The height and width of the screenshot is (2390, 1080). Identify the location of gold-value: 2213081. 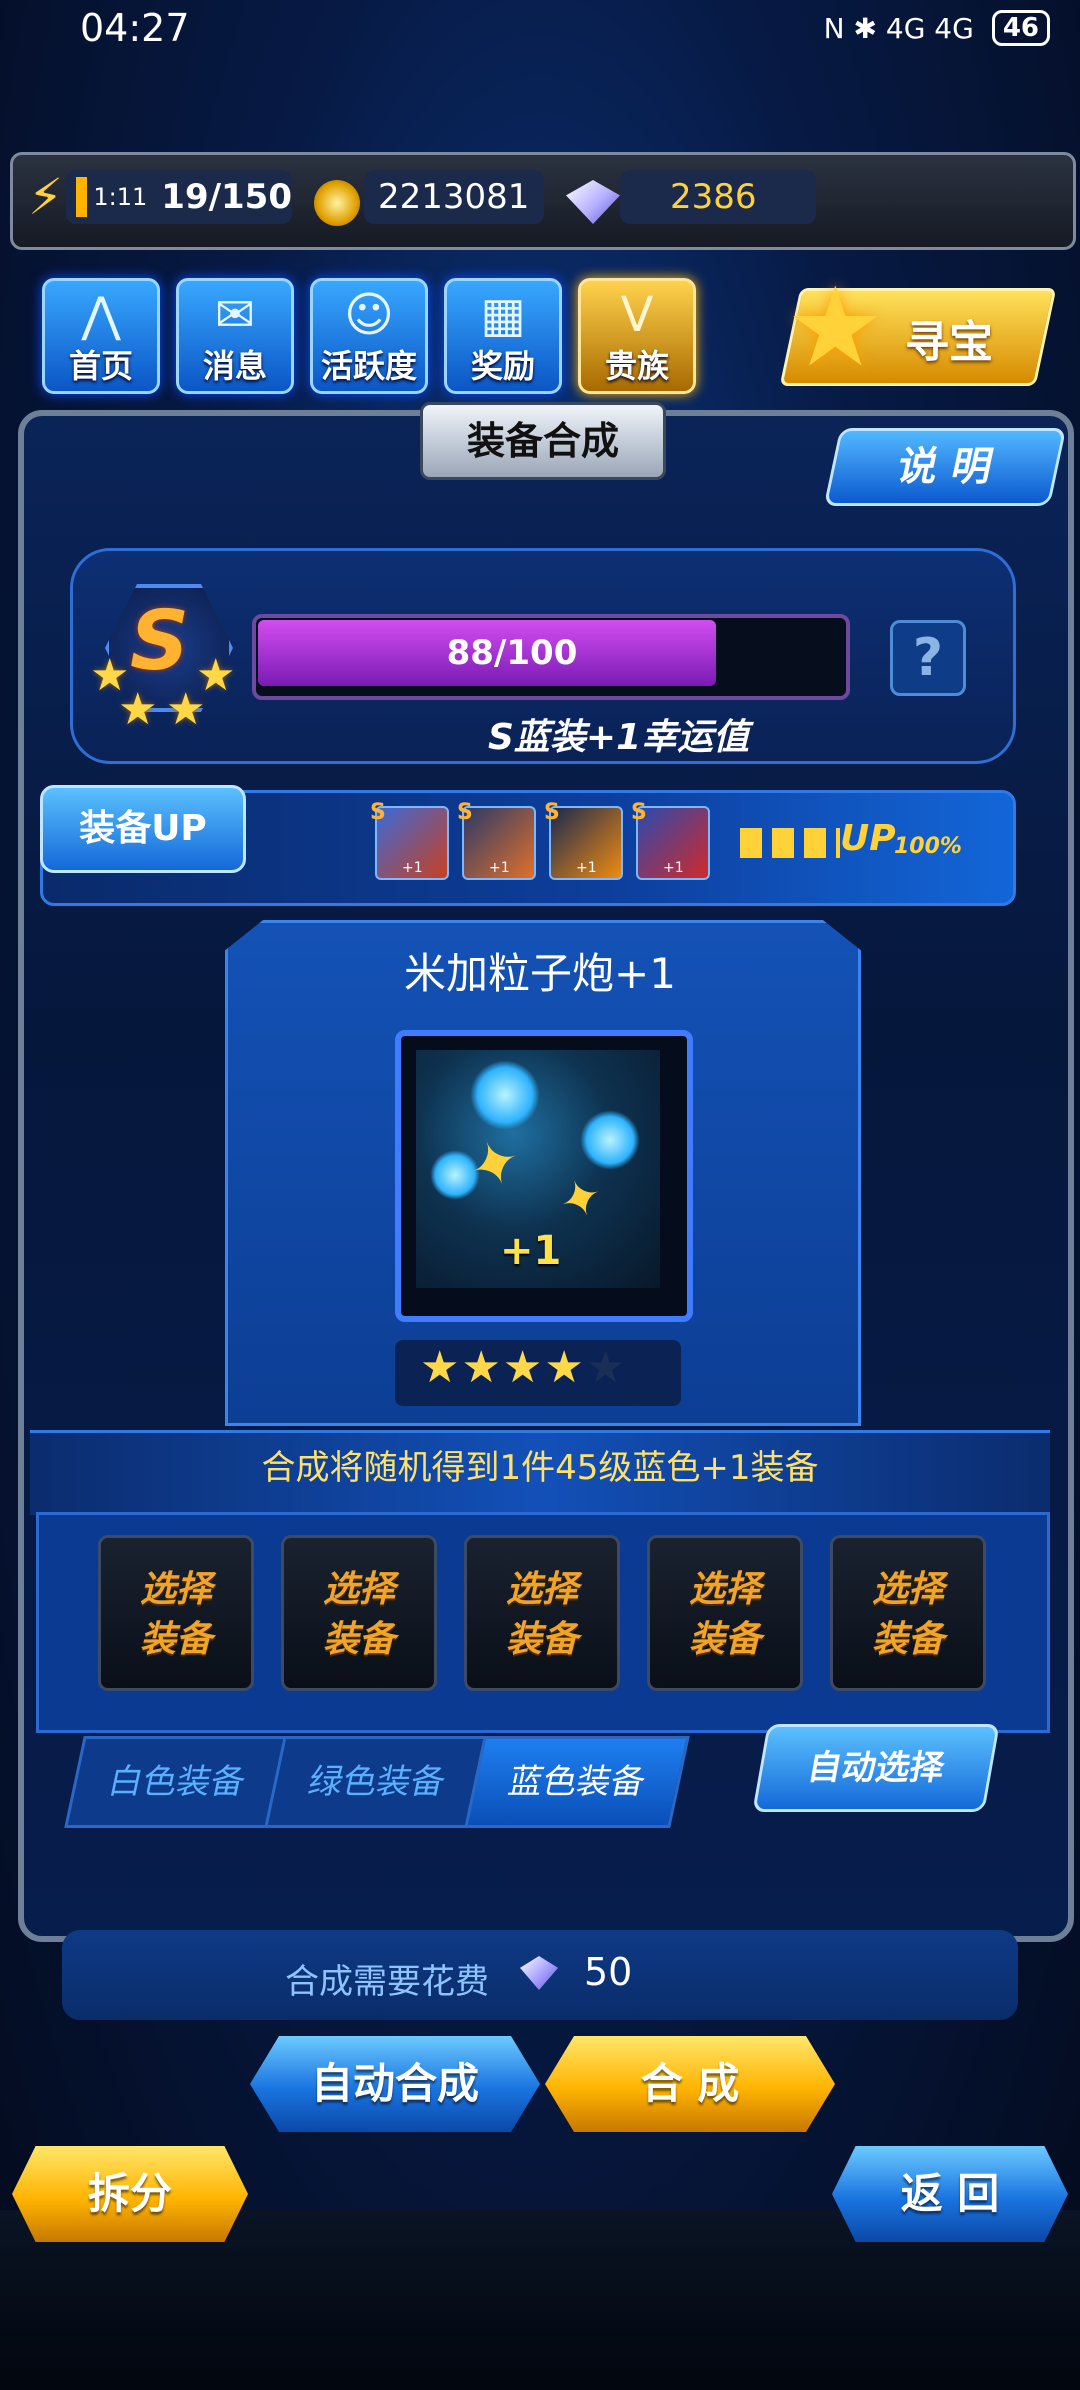
(454, 197).